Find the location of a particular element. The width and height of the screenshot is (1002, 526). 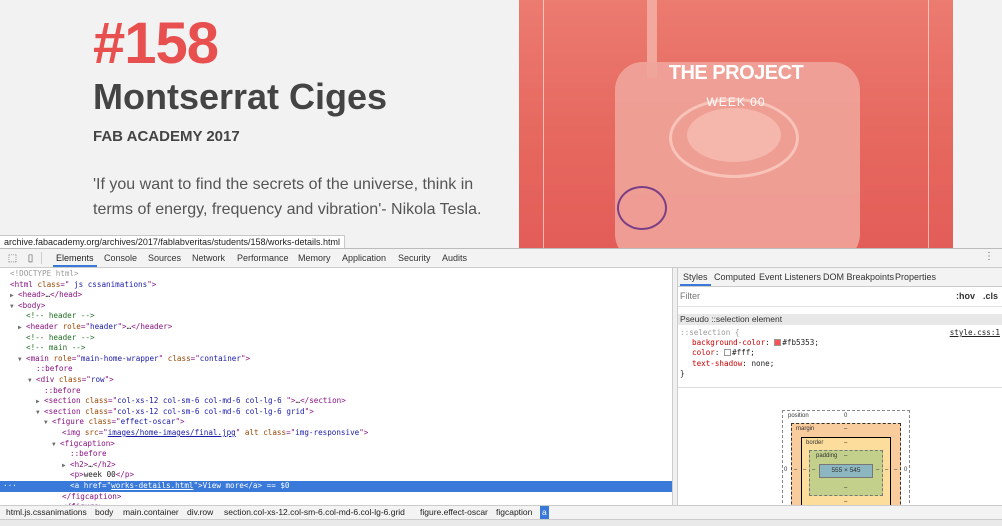

dom-node: ▶ <h2>…</h2> is located at coordinates (336, 465).